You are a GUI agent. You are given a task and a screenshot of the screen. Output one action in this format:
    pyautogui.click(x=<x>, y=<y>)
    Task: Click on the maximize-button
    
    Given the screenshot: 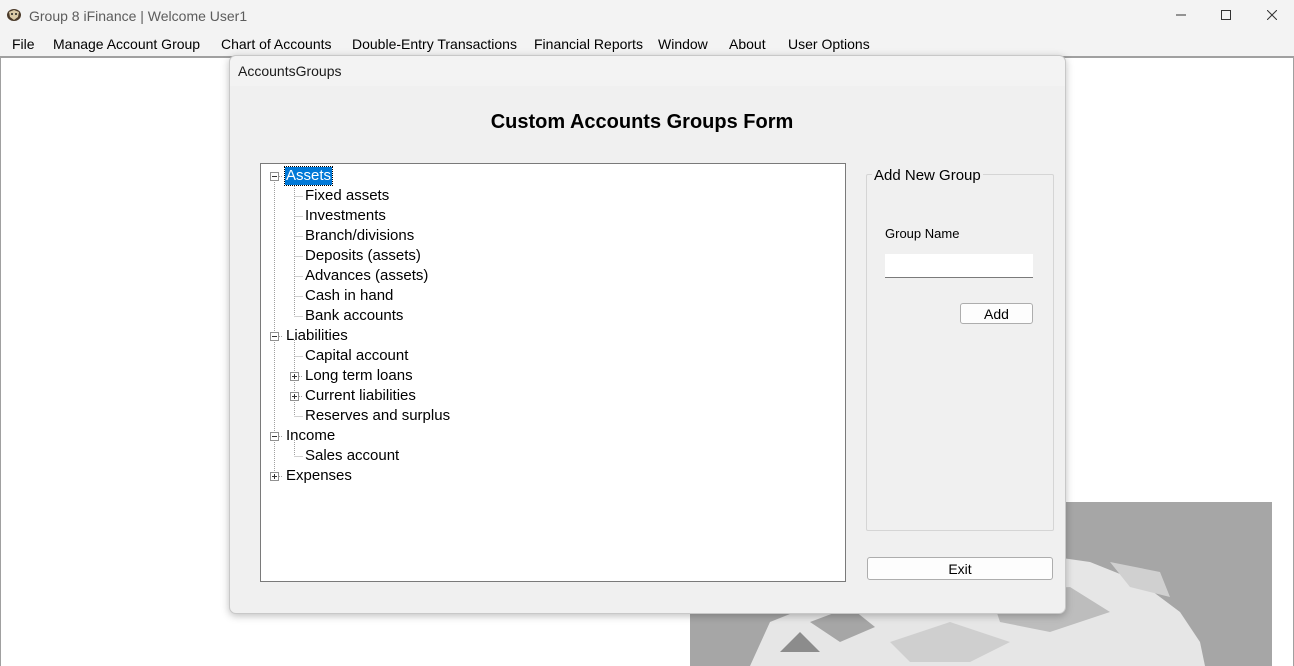 What is the action you would take?
    pyautogui.click(x=1226, y=16)
    